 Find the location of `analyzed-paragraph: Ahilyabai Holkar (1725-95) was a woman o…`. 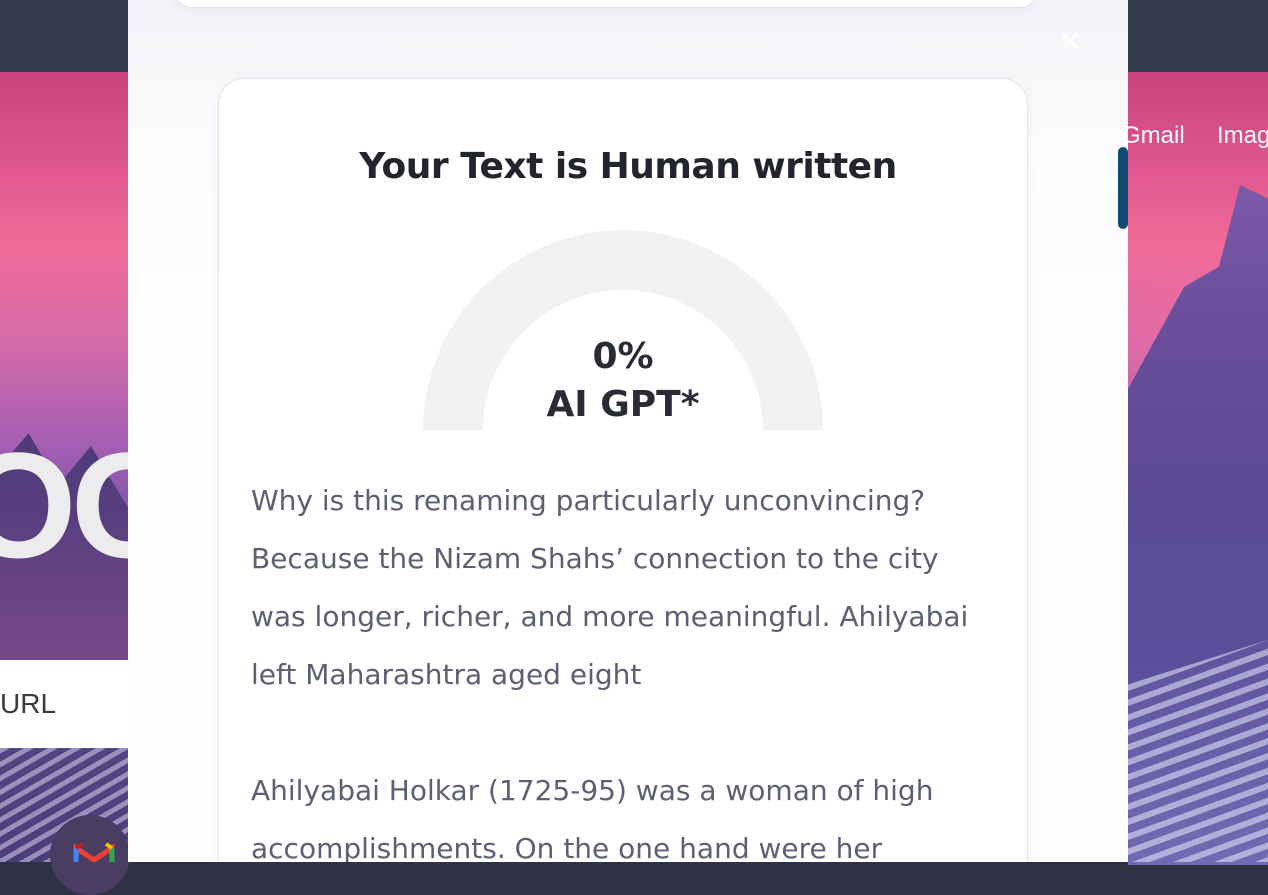

analyzed-paragraph: Ahilyabai Holkar (1725-95) was a woman o… is located at coordinates (592, 818).